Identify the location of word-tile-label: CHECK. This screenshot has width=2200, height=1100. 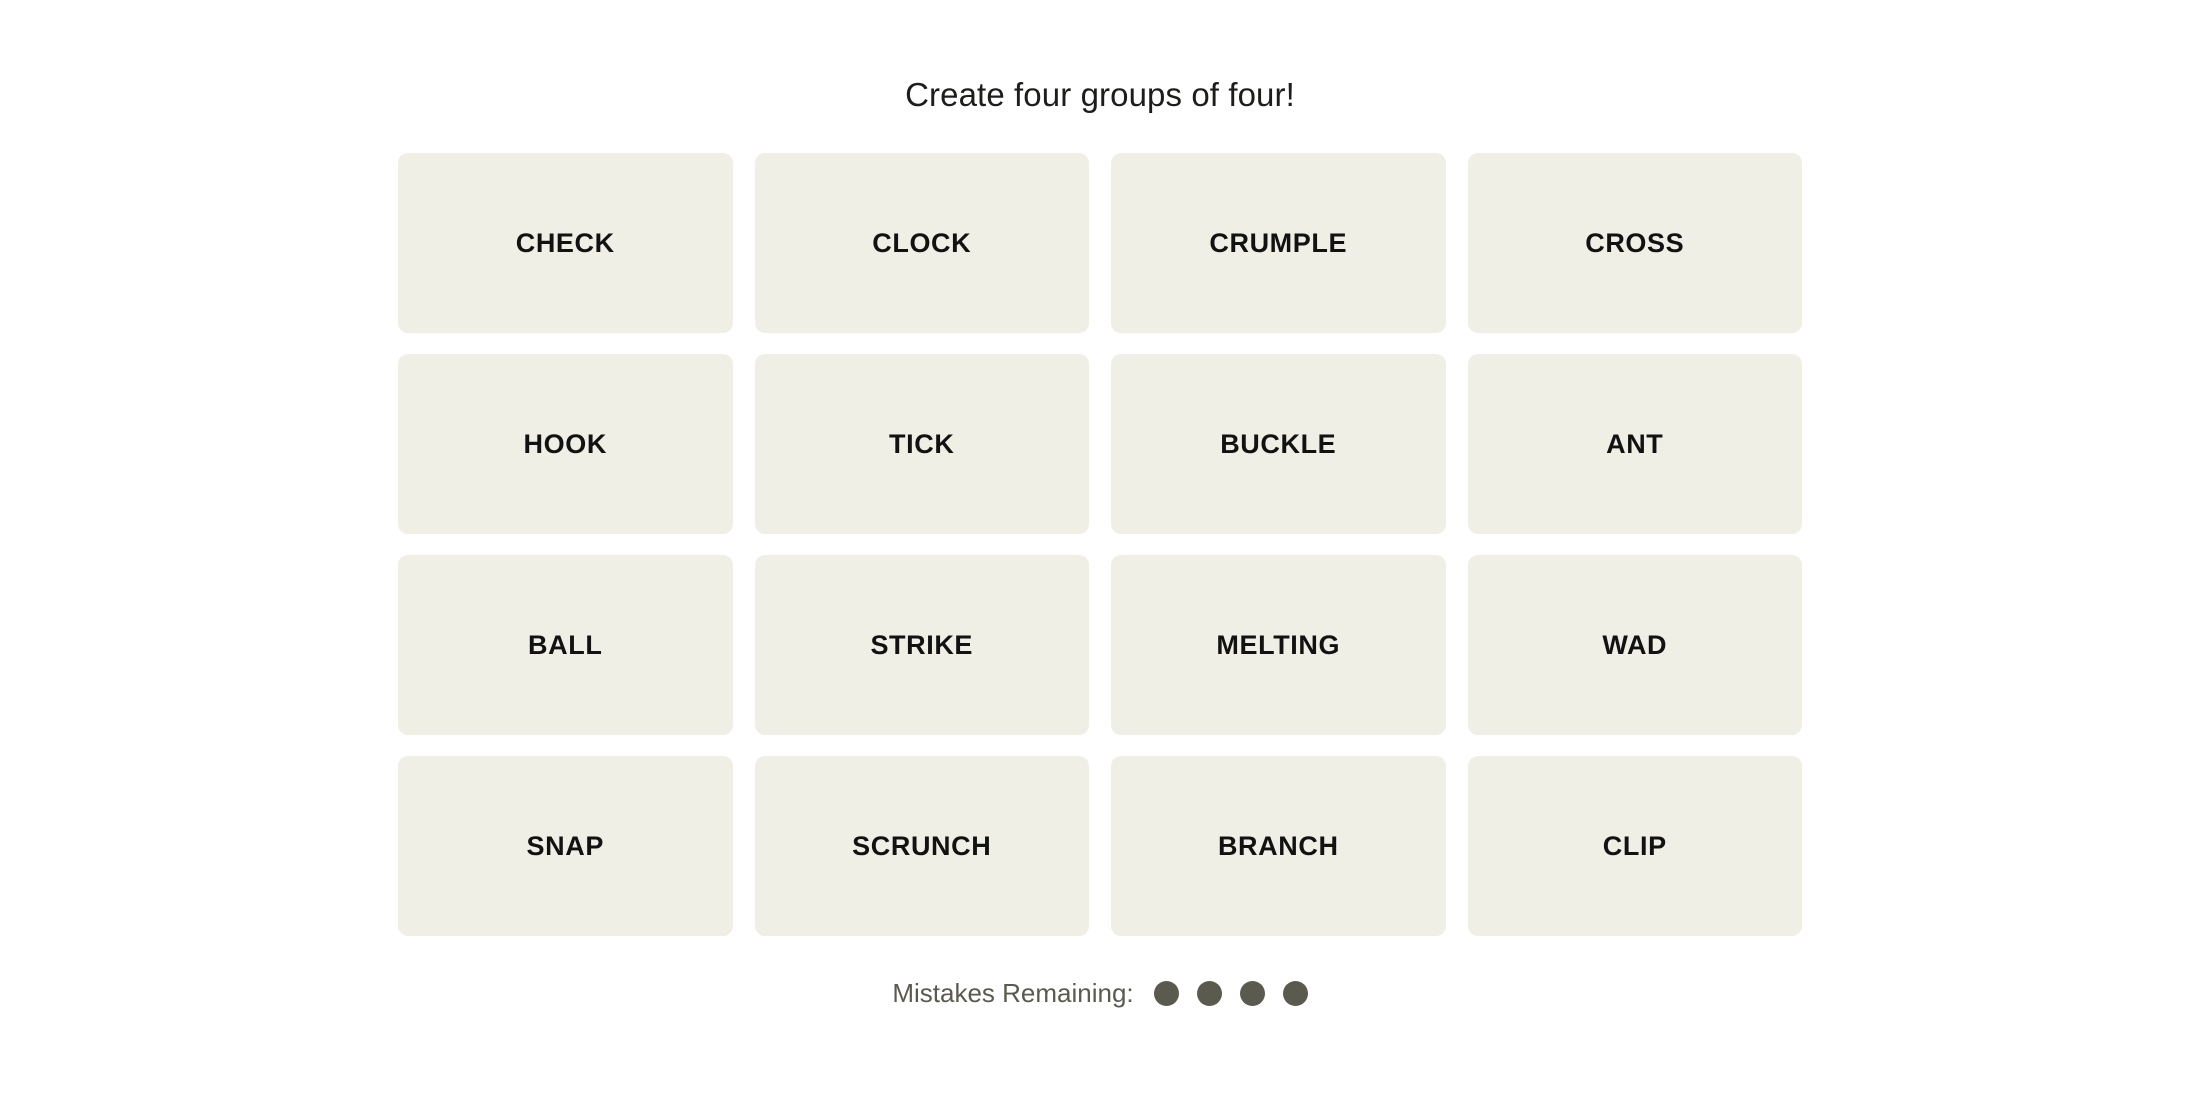
(565, 242).